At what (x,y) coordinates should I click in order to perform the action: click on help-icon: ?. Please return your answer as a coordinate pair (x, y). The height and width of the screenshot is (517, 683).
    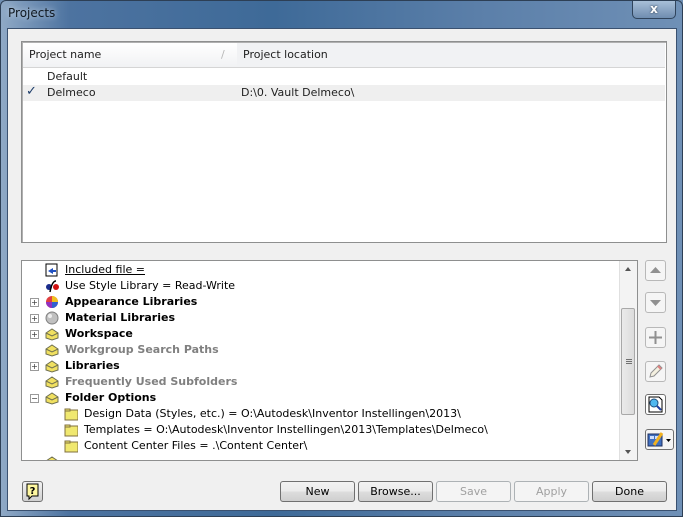
    Looking at the image, I should click on (32, 492).